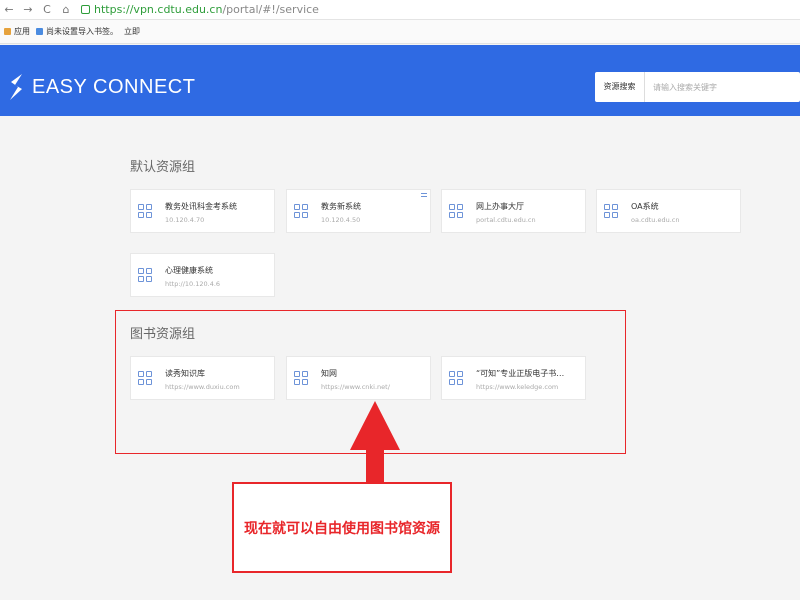 The width and height of the screenshot is (800, 600). I want to click on app-header: EASY CONNECT 资源搜索, so click(400, 80).